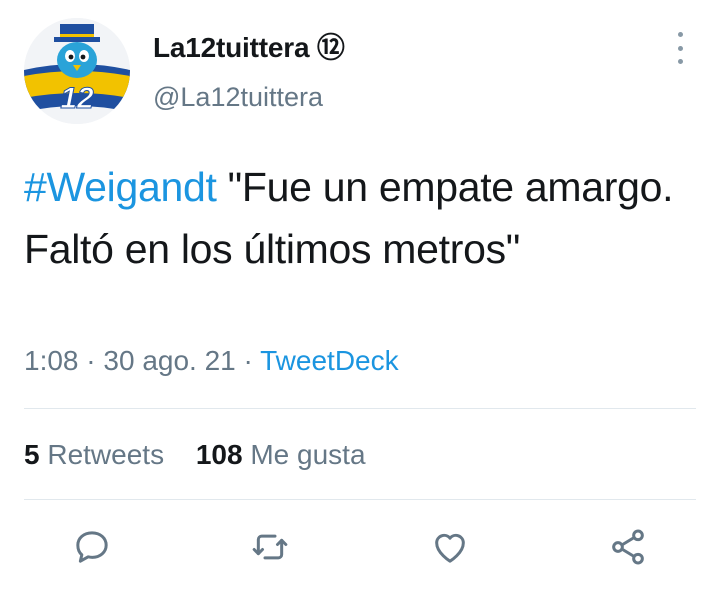 The image size is (719, 596). I want to click on reply-icon, so click(92, 547).